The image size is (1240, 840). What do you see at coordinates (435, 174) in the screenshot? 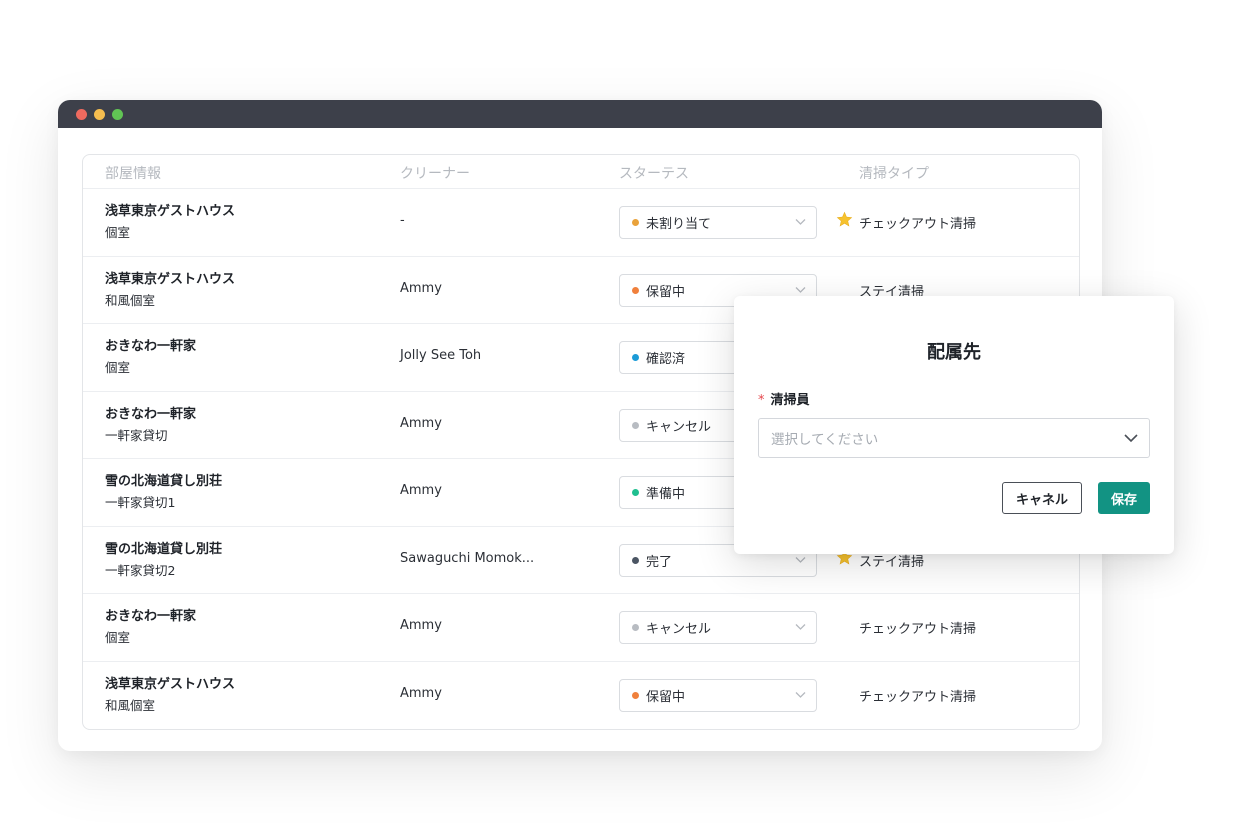
I see `header-cleaner: クリーナー` at bounding box center [435, 174].